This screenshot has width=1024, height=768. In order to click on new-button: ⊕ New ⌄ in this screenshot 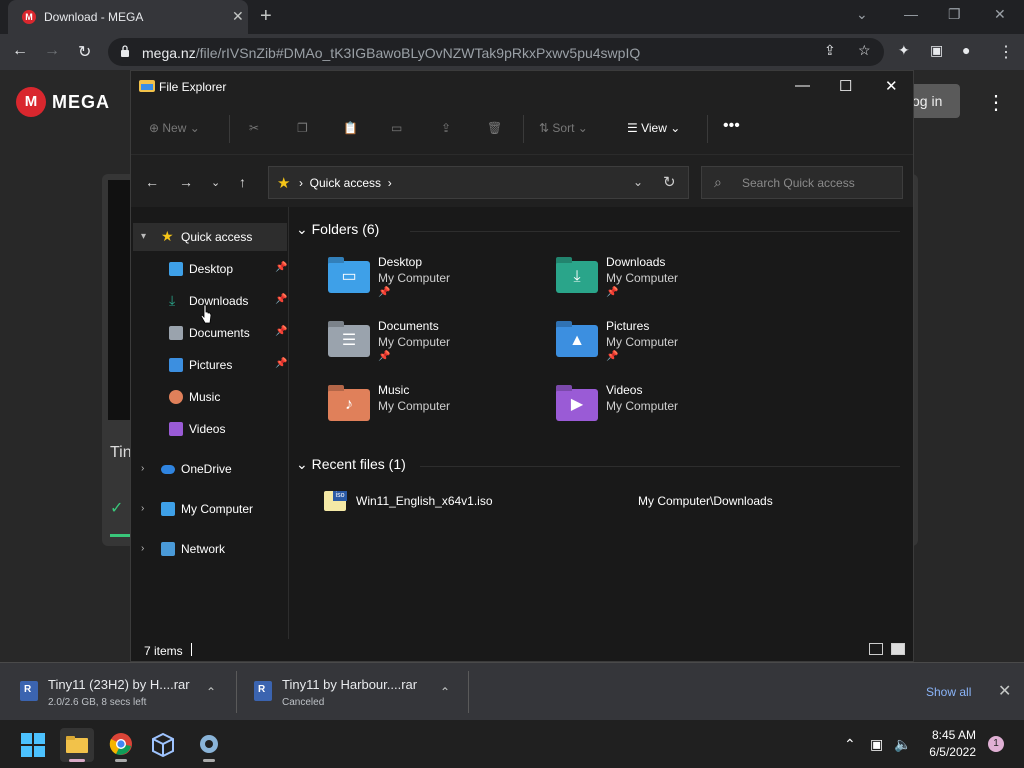, I will do `click(174, 128)`.